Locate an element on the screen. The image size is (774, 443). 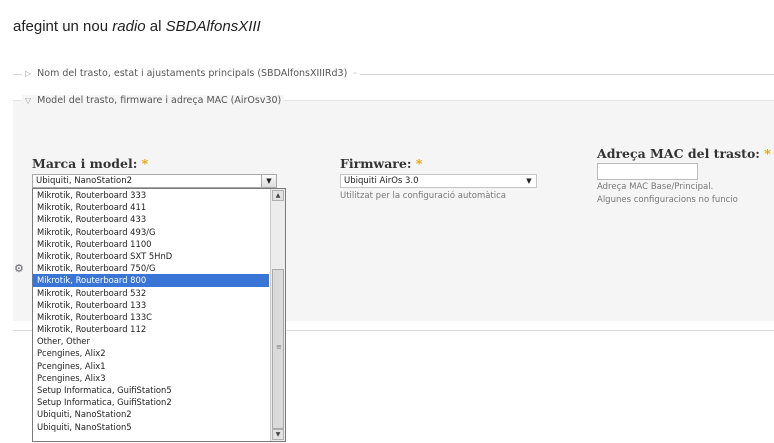
dropdown-scrollbar: ▲ ≡ ▼ is located at coordinates (277, 315).